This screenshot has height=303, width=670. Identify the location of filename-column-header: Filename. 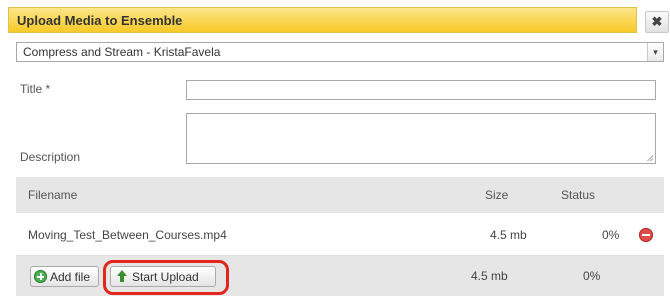
(53, 195).